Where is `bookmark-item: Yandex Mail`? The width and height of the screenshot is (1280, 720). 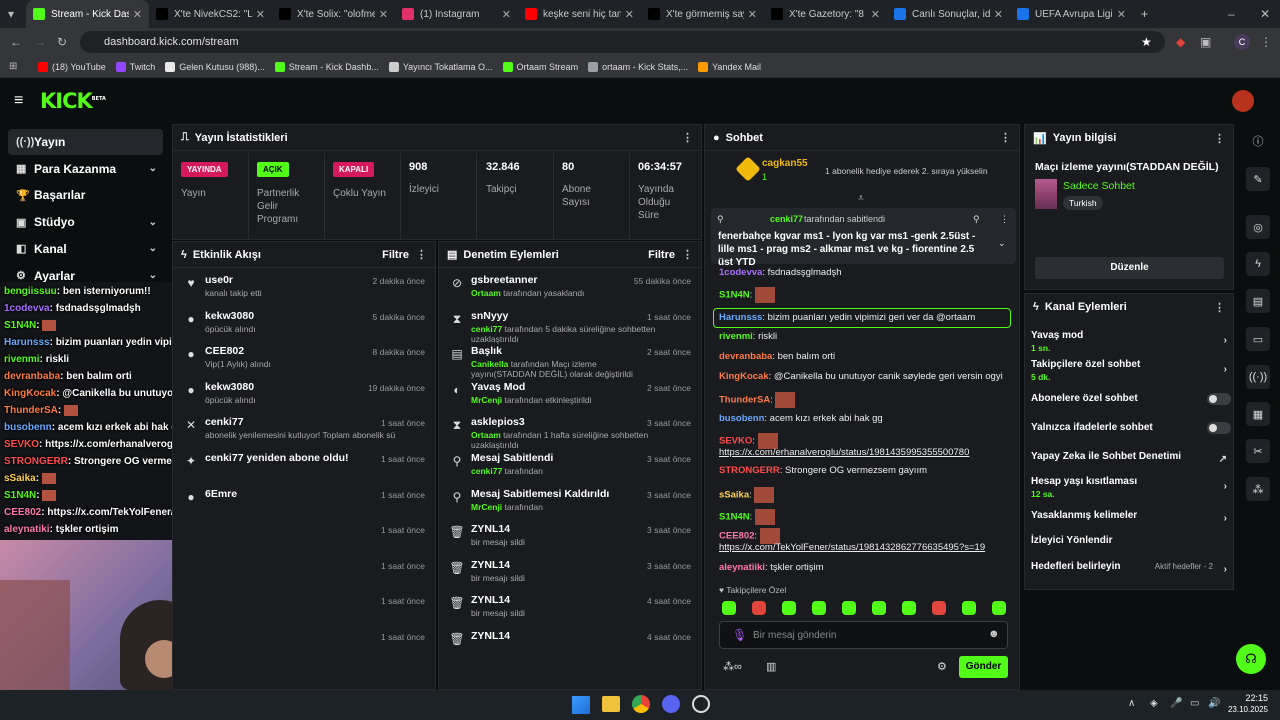 bookmark-item: Yandex Mail is located at coordinates (729, 66).